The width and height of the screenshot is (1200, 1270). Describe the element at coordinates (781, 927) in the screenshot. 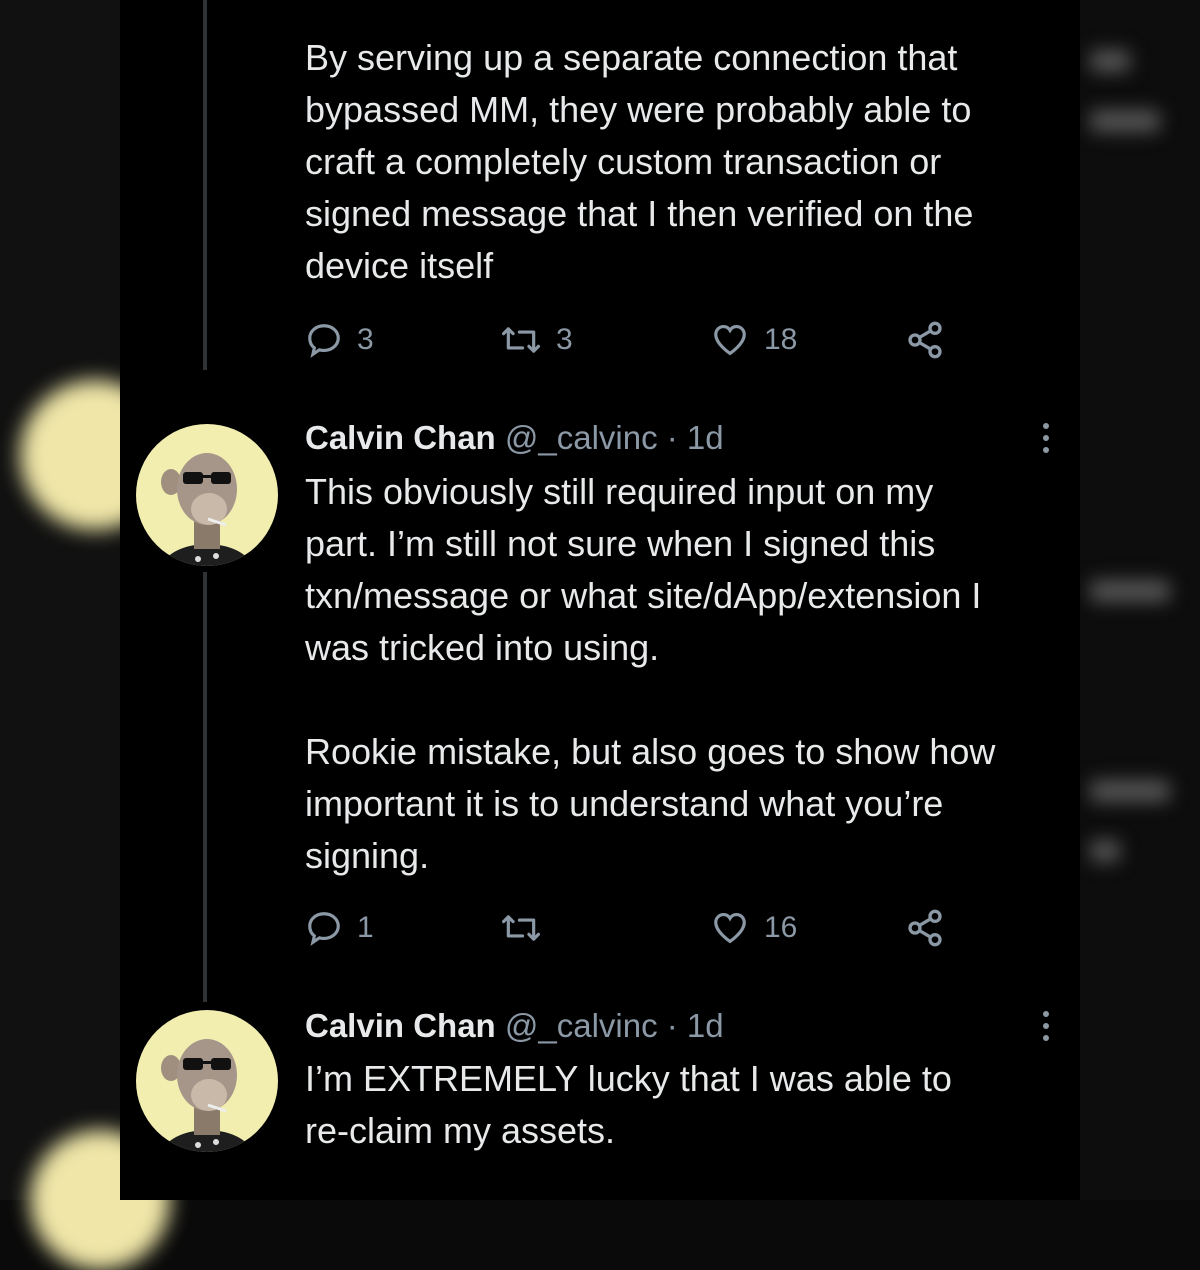

I see `like-count: 16` at that location.